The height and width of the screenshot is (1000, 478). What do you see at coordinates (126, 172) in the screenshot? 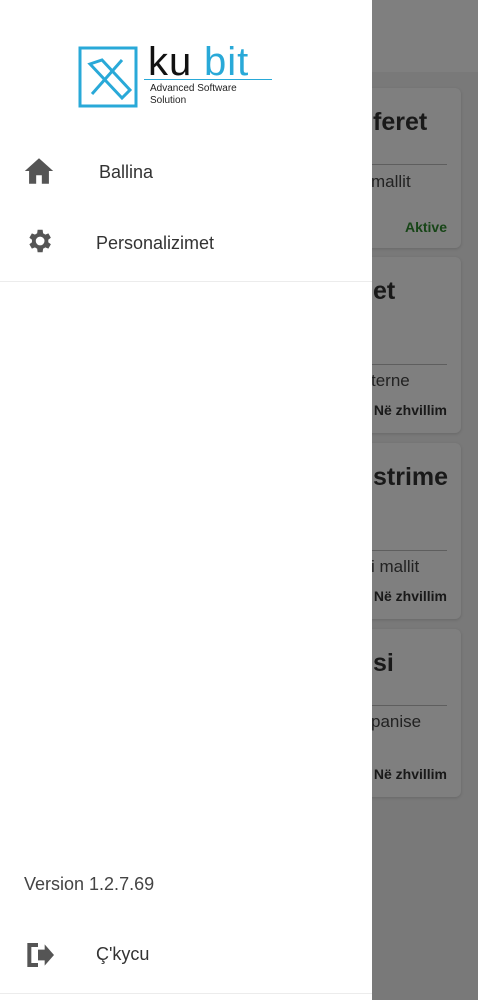
I see `drawer-item-label: Ballina` at bounding box center [126, 172].